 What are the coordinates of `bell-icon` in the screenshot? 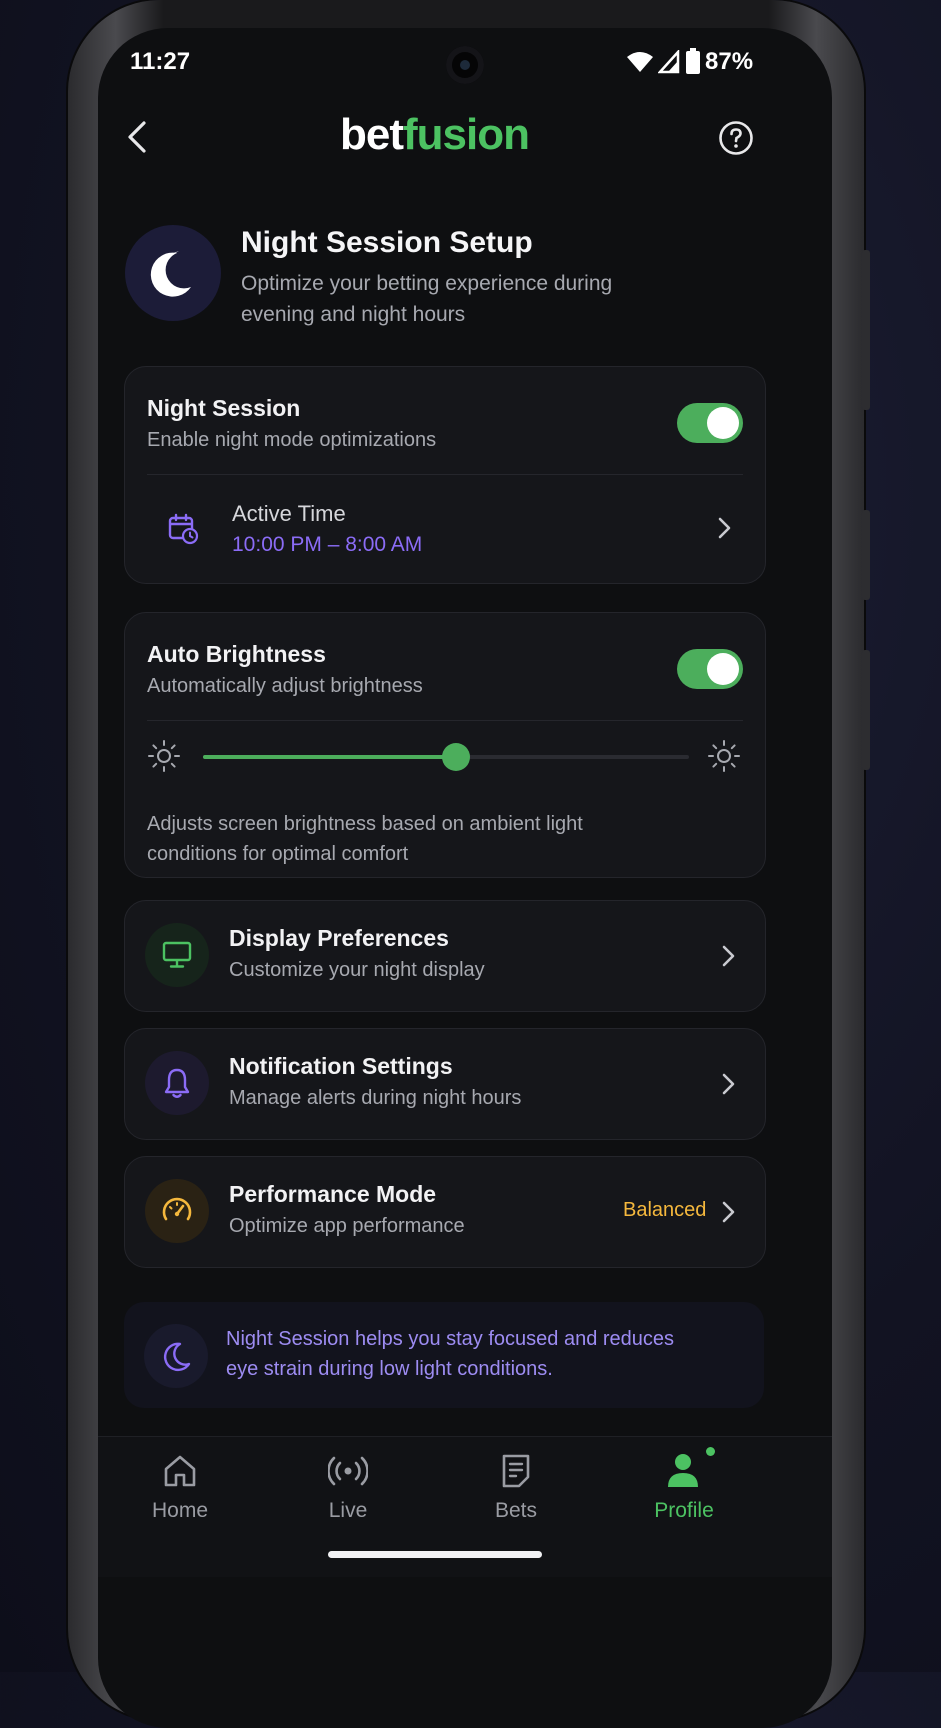 It's located at (177, 1083).